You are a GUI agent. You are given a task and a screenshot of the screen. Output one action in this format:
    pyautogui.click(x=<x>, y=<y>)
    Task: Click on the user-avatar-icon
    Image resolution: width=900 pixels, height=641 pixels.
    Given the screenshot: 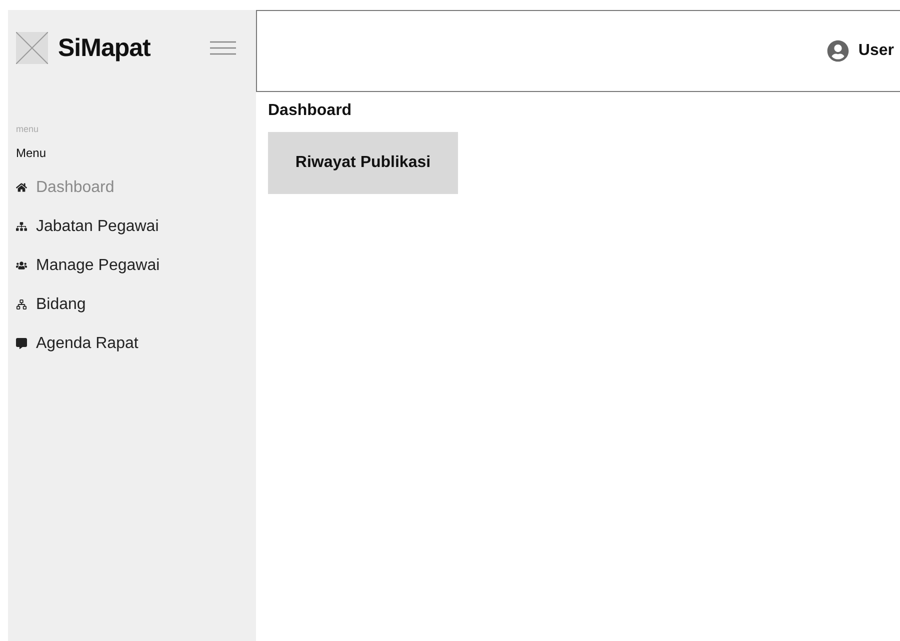 What is the action you would take?
    pyautogui.click(x=838, y=51)
    